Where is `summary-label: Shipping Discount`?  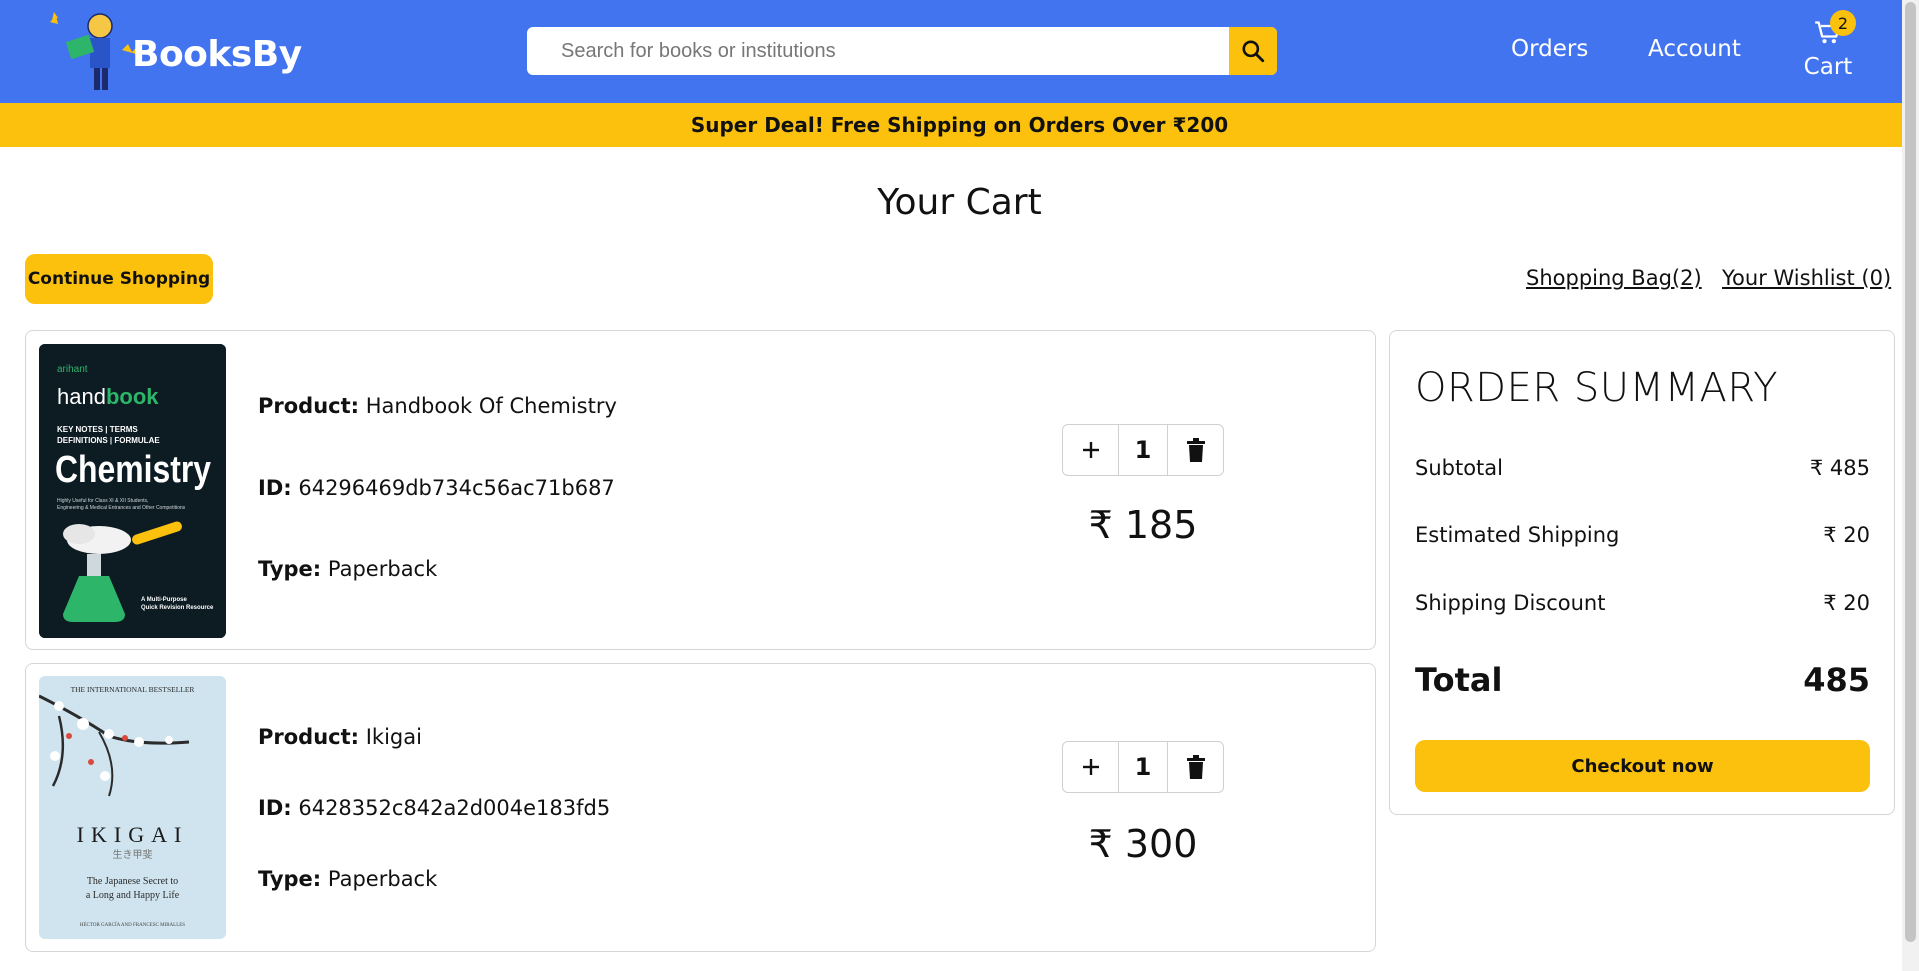 summary-label: Shipping Discount is located at coordinates (1510, 603).